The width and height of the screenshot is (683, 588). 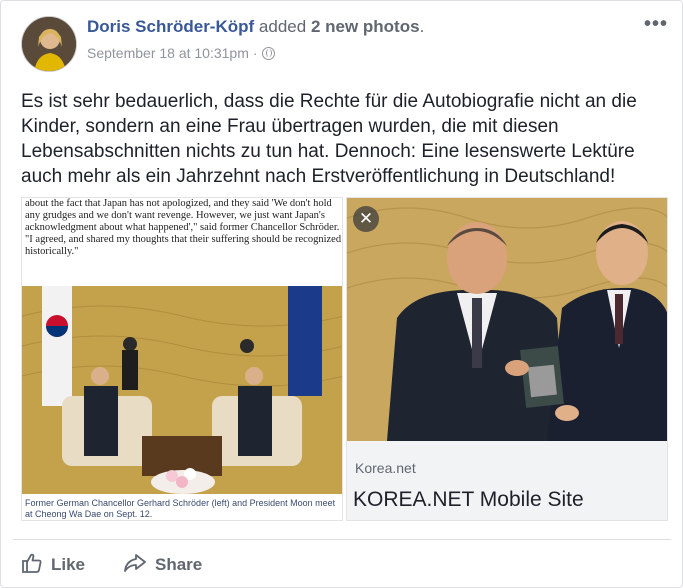 I want to click on link-title: KOREA.NET Mobile Site, so click(x=468, y=500).